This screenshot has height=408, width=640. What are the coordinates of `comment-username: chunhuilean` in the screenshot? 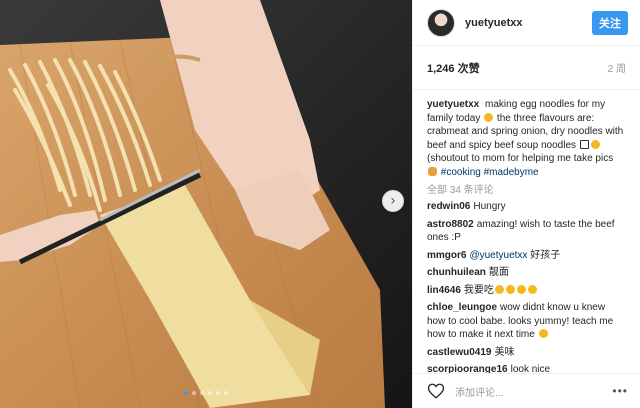 It's located at (456, 272).